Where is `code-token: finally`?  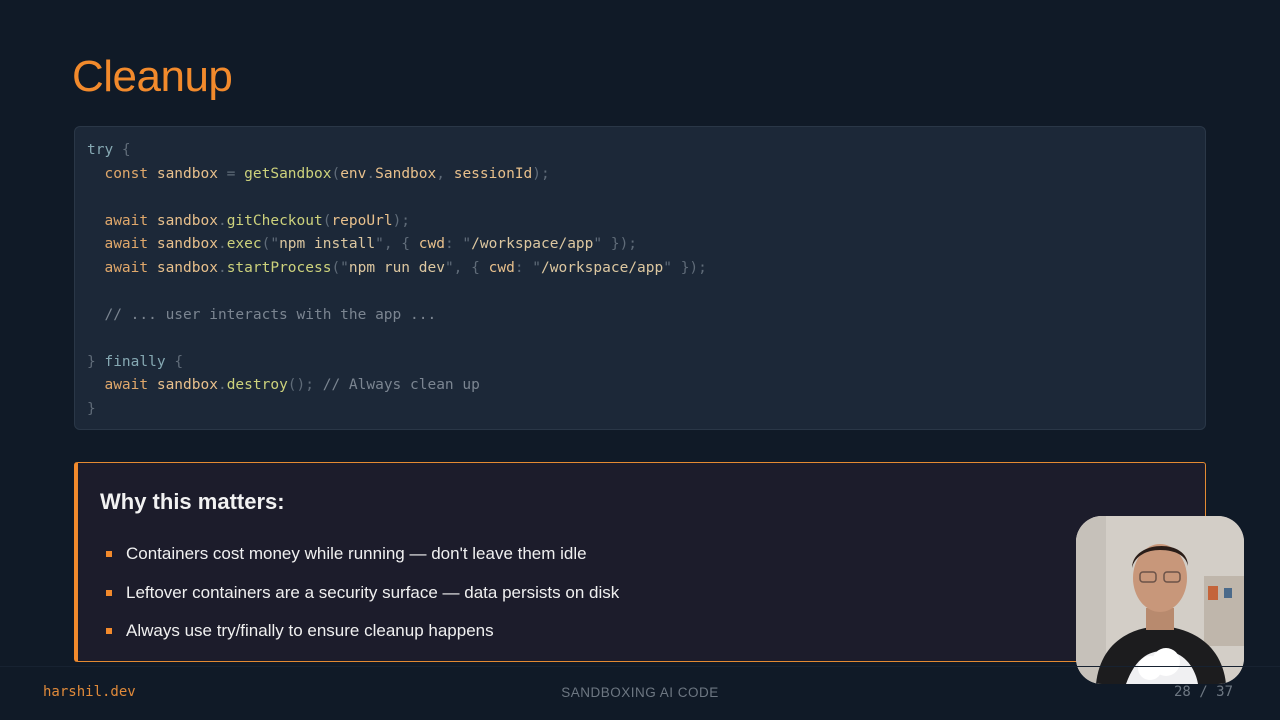
code-token: finally is located at coordinates (139, 361).